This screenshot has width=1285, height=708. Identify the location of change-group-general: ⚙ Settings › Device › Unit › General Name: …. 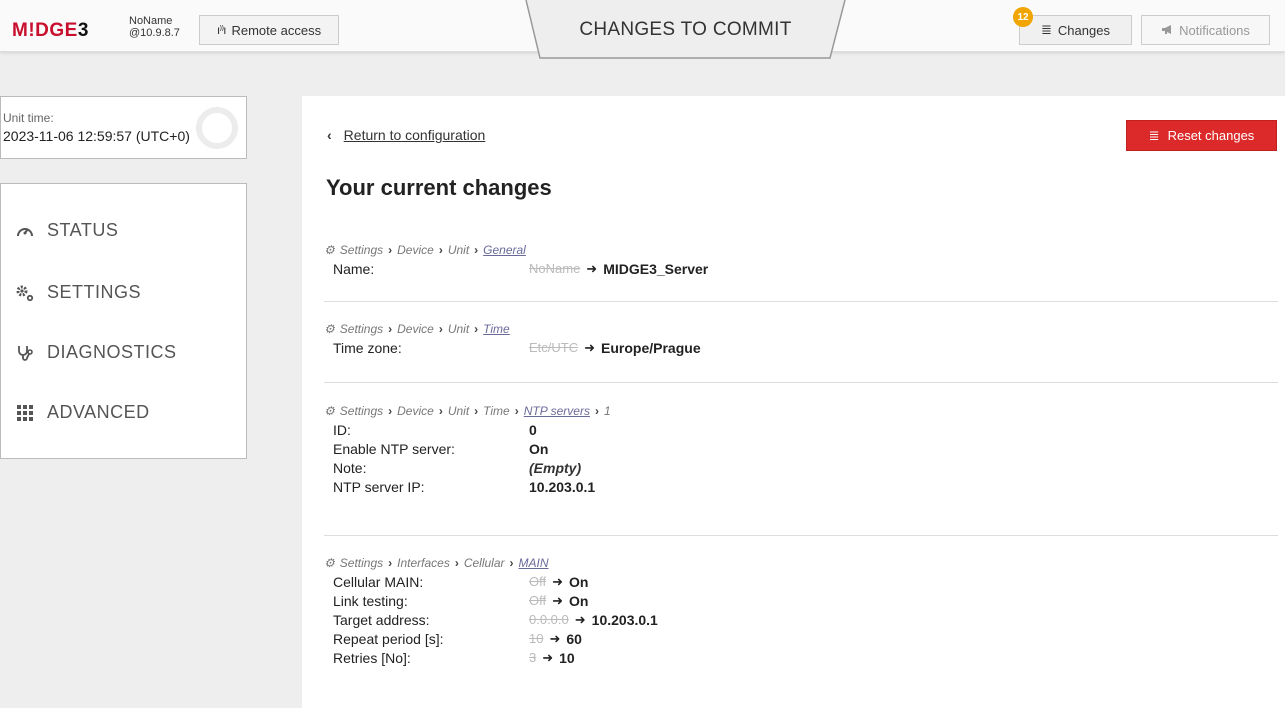
(801, 271).